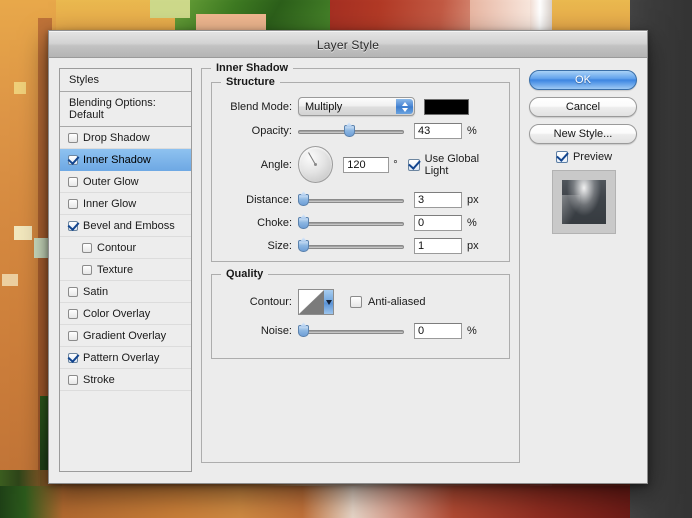  I want to click on choke-slider-track, so click(351, 224).